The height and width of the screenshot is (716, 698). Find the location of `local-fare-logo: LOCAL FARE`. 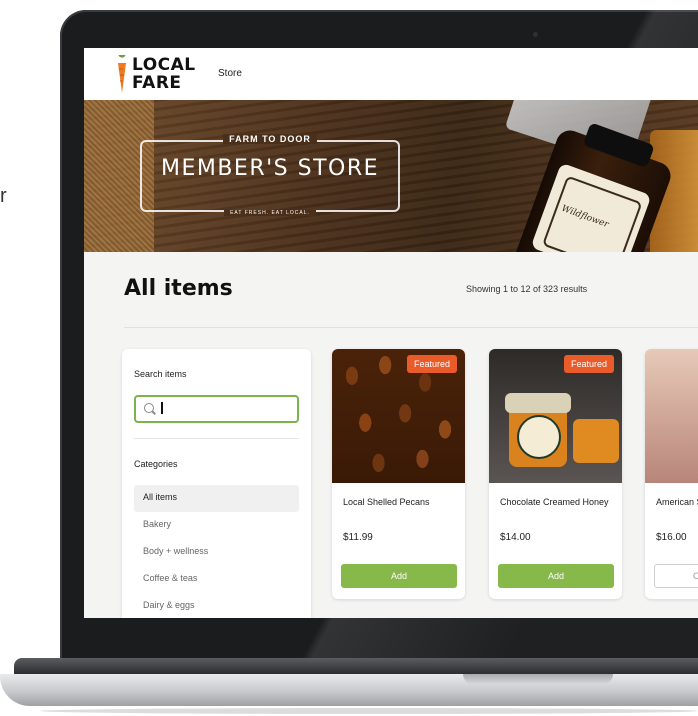

local-fare-logo: LOCAL FARE is located at coordinates (158, 74).